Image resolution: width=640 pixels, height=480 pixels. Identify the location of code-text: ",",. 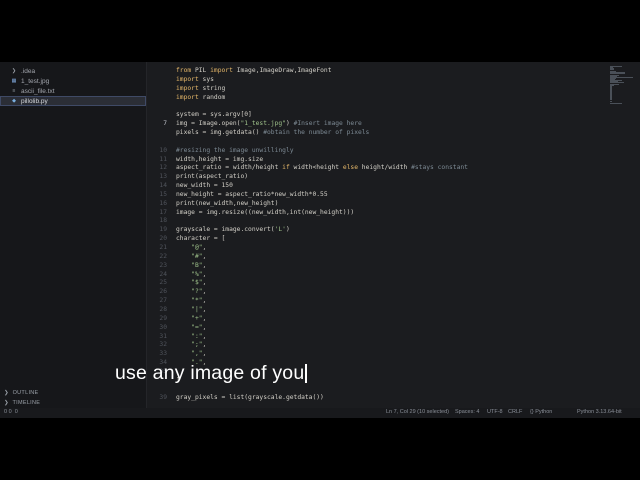
(191, 353).